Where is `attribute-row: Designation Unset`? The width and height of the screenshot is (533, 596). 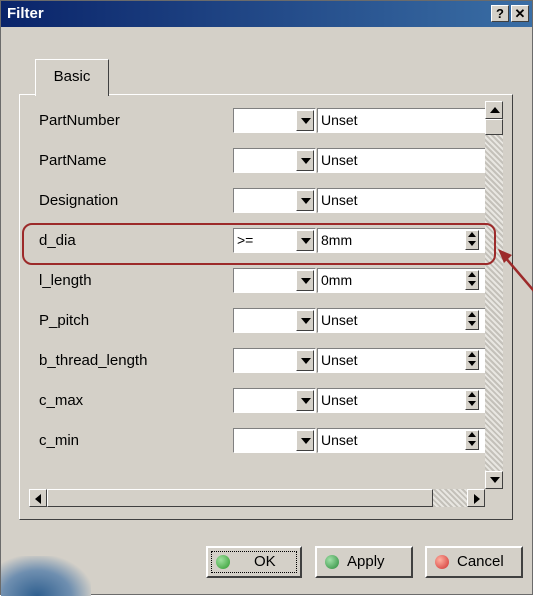
attribute-row: Designation Unset is located at coordinates (257, 201).